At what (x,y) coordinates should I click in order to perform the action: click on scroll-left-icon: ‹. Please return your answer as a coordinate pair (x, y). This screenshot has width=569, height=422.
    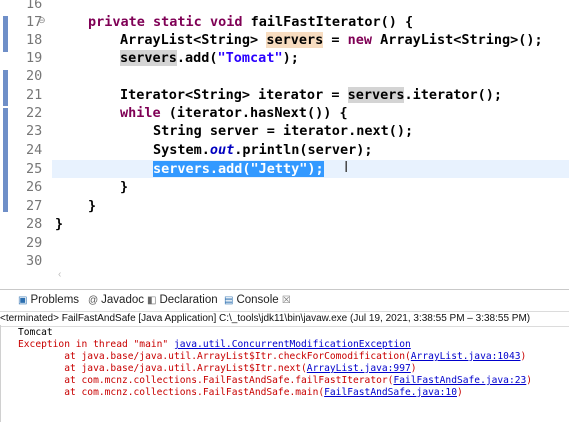
    Looking at the image, I should click on (59, 274).